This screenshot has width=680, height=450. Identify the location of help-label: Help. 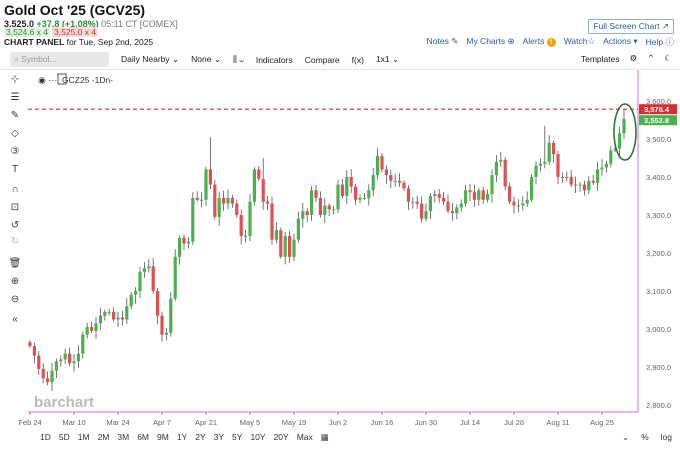
(654, 42).